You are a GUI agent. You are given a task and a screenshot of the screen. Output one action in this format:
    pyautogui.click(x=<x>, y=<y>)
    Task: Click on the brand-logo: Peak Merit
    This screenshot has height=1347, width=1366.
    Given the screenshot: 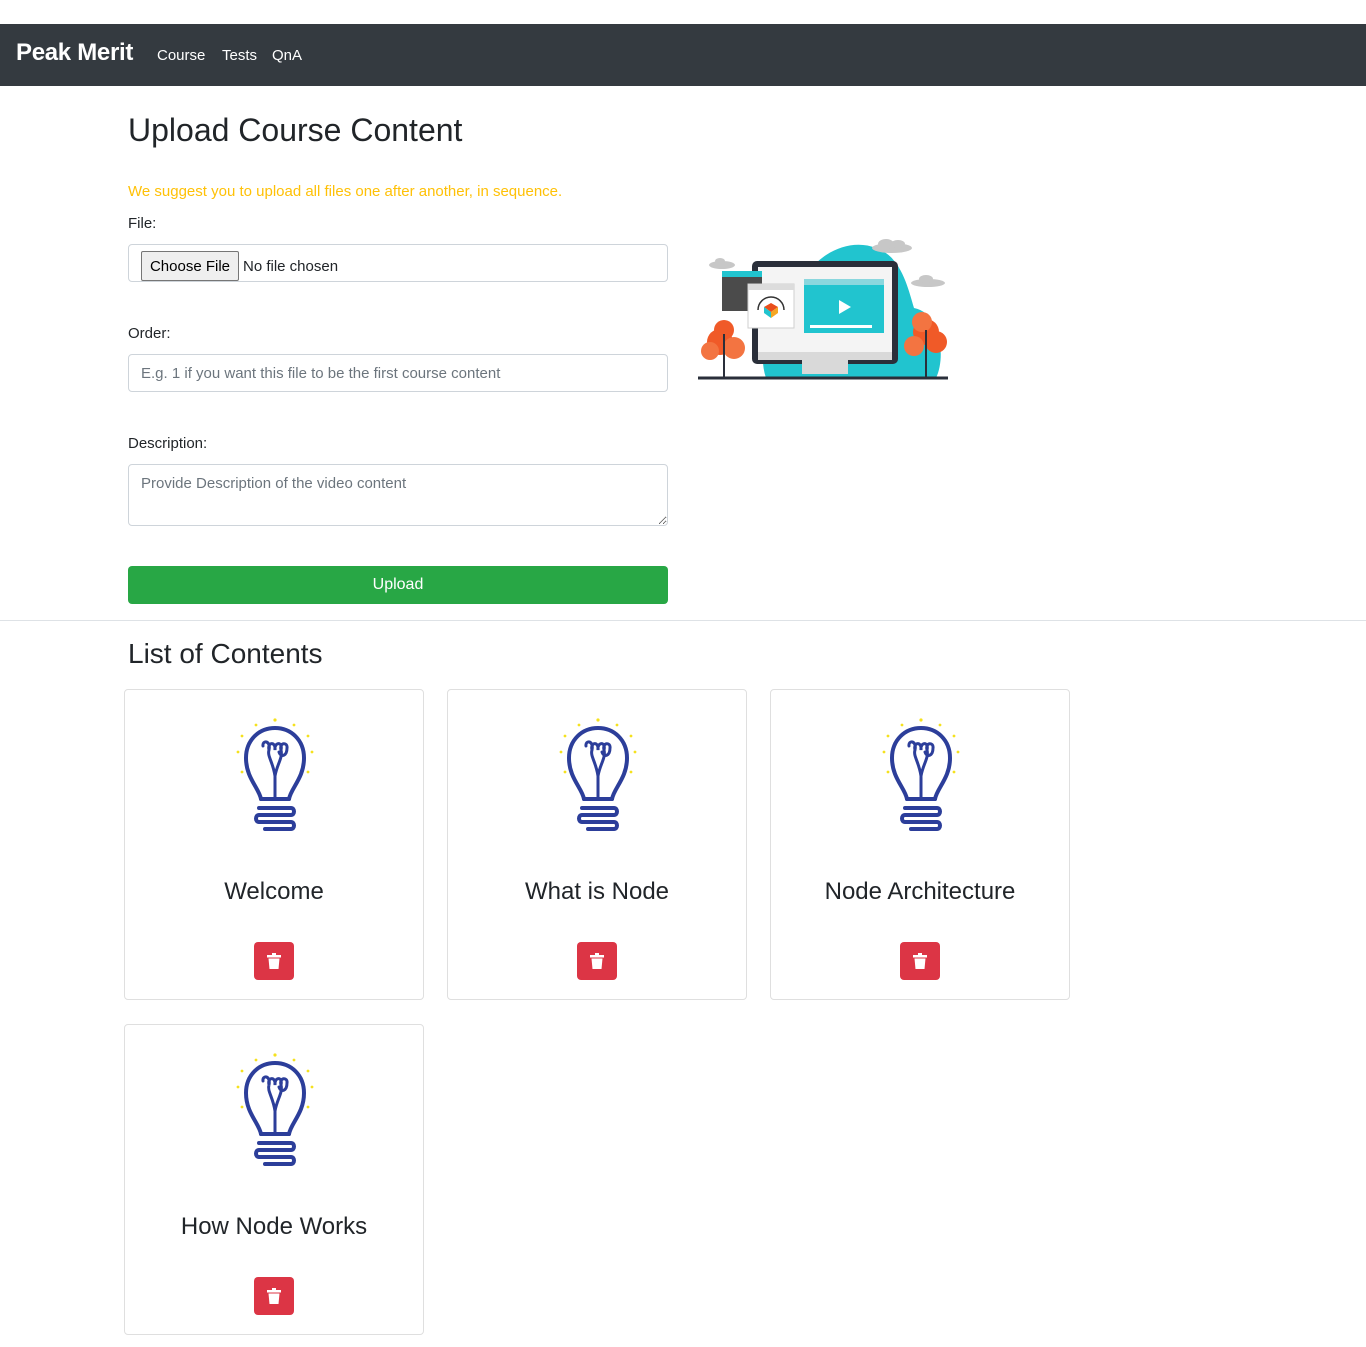 What is the action you would take?
    pyautogui.click(x=74, y=53)
    